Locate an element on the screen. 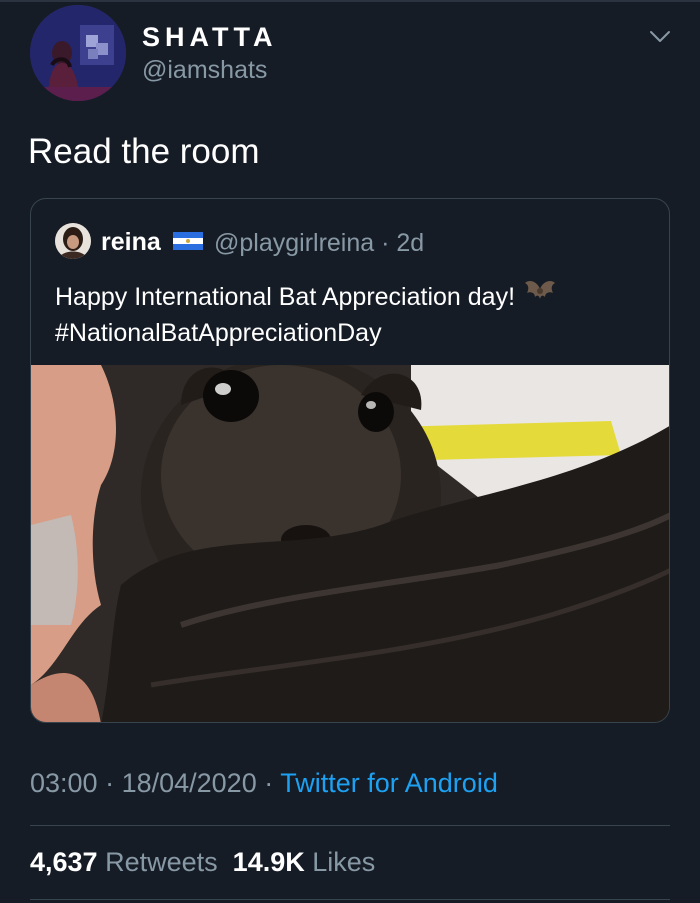 This screenshot has width=700, height=903. likes-label: Likes is located at coordinates (344, 862).